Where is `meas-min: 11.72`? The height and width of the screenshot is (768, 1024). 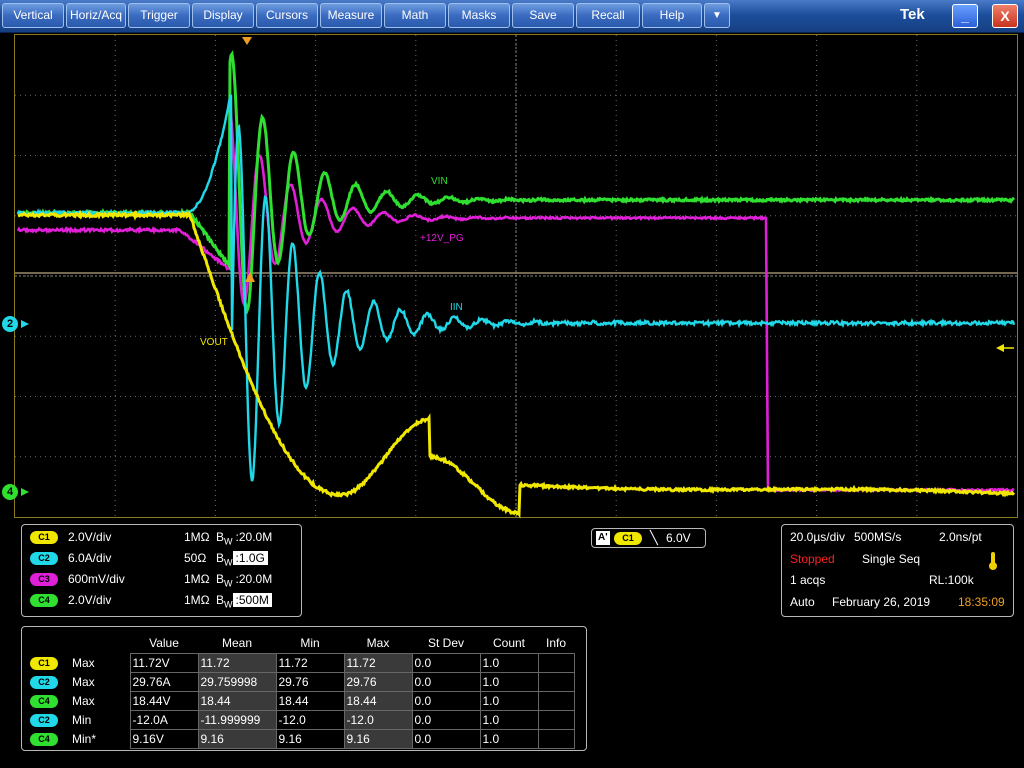 meas-min: 11.72 is located at coordinates (310, 663).